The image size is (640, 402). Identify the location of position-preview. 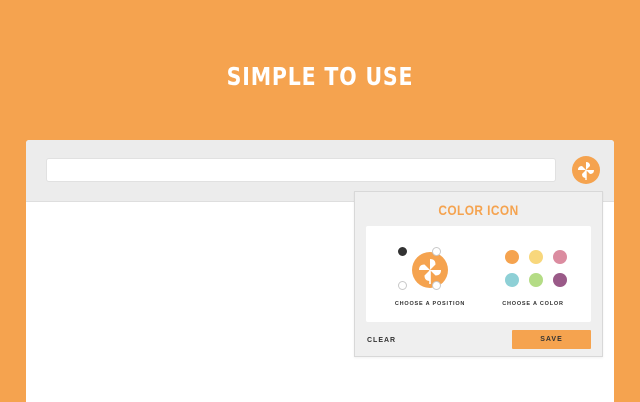
(430, 270).